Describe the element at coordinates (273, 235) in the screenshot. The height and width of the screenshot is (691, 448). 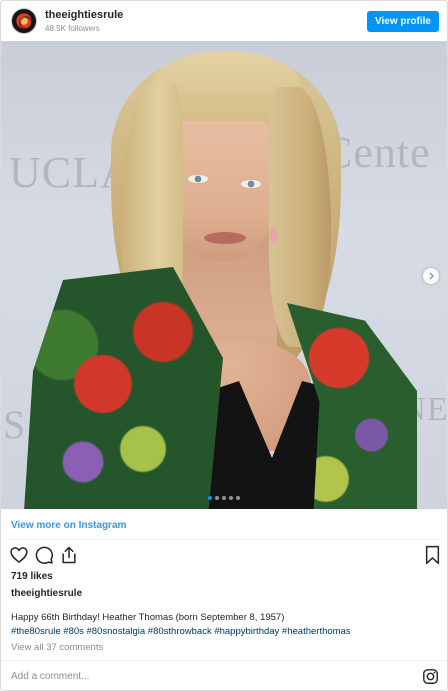
I see `earring-shape` at that location.